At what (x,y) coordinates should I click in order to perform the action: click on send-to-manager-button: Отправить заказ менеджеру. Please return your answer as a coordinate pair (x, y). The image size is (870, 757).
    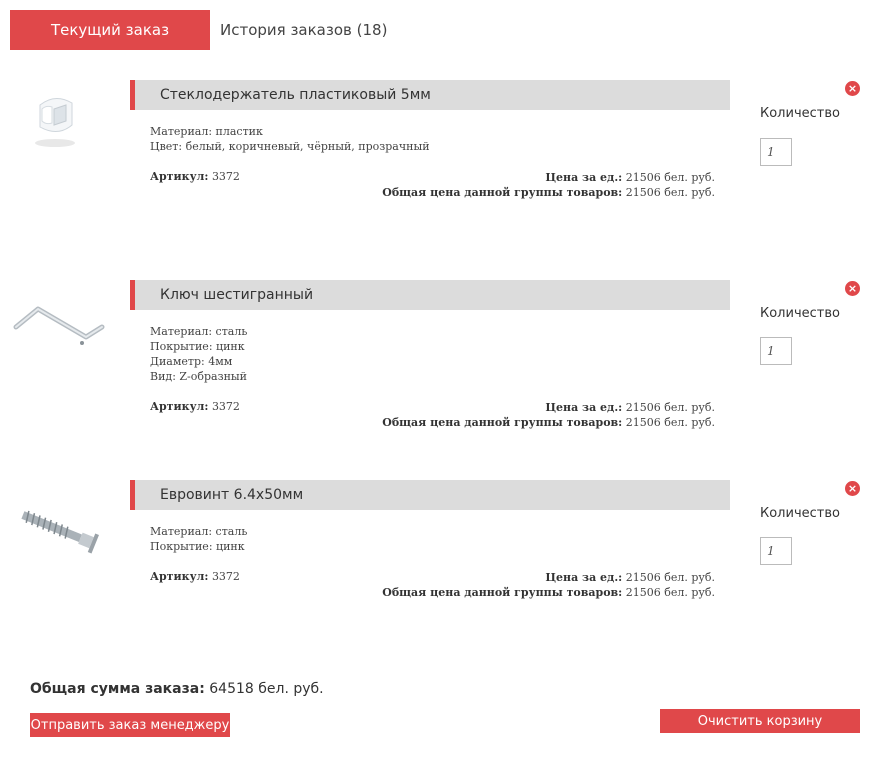
    Looking at the image, I should click on (130, 725).